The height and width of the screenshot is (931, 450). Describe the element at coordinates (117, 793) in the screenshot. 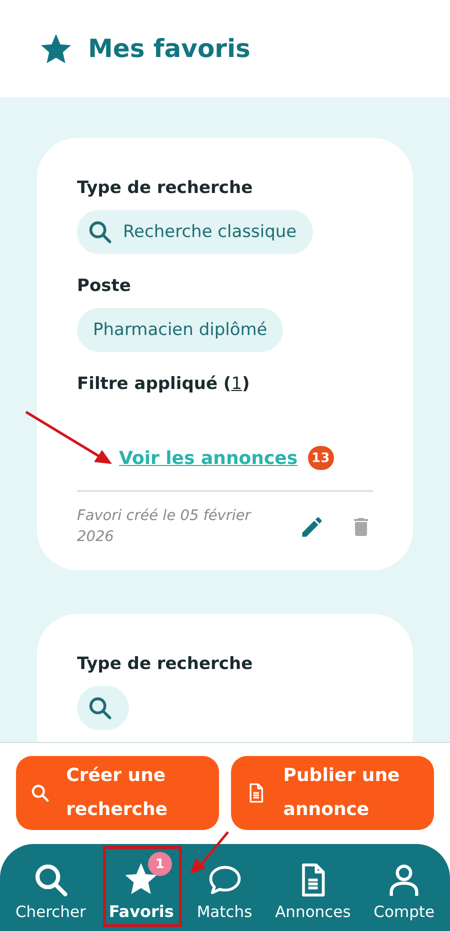

I see `create-search-button: Créer une recherche` at that location.